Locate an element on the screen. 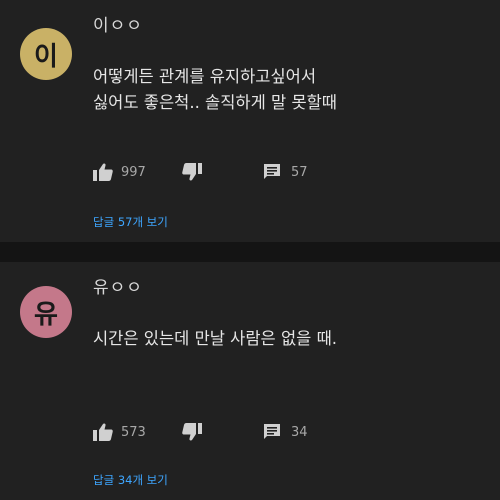 The image size is (500, 500). comment-text: 시간은 있는데 만날 사람은 없을 때. is located at coordinates (215, 338).